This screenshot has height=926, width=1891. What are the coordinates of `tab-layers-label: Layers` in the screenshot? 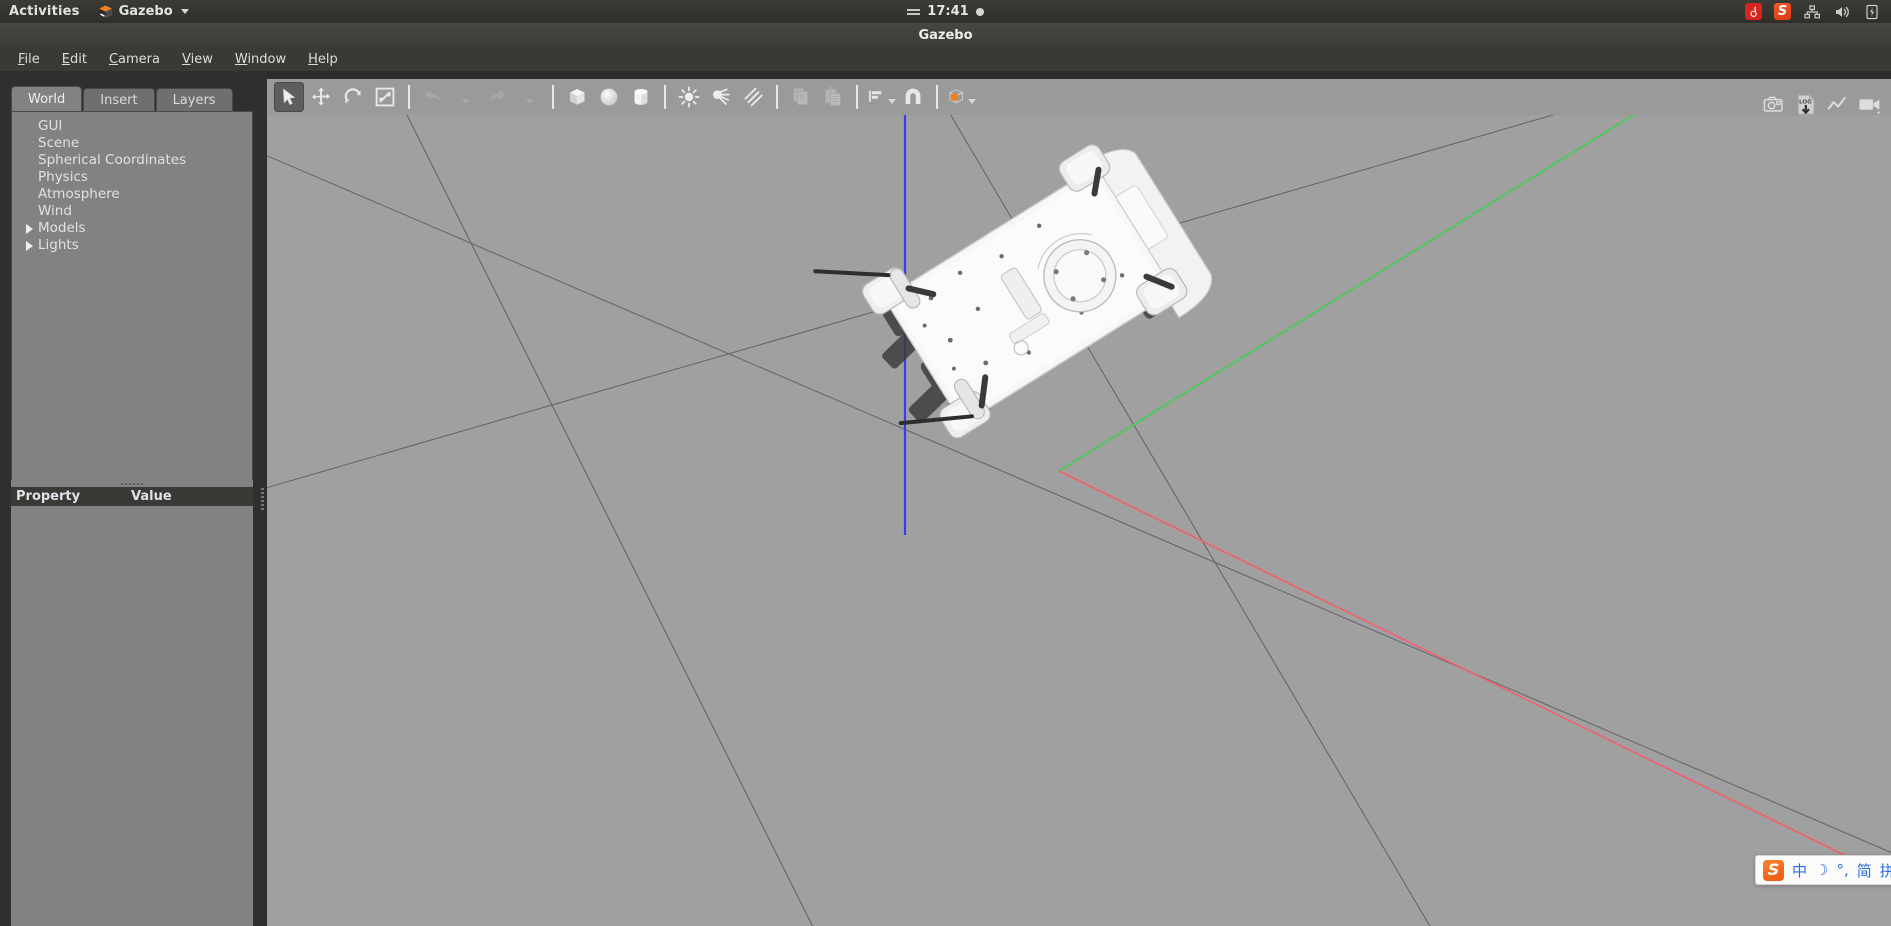 It's located at (194, 100).